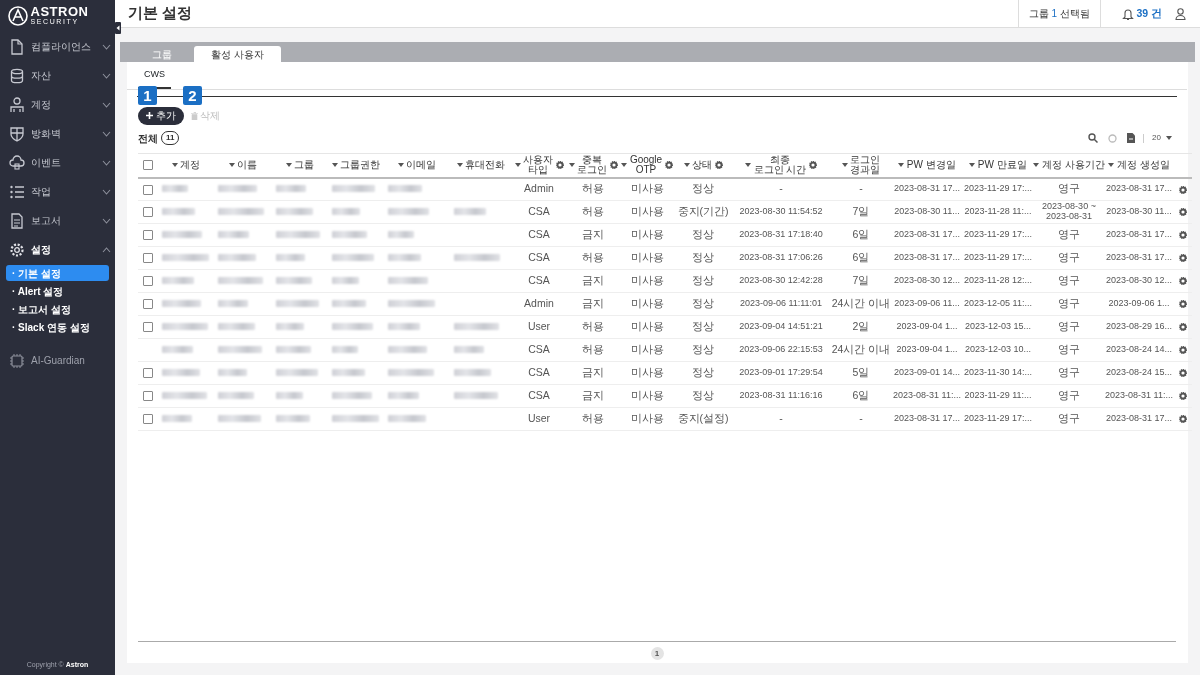 The width and height of the screenshot is (1200, 675). Describe the element at coordinates (780, 165) in the screenshot. I see `column-header: 최종 로그인 시간` at that location.